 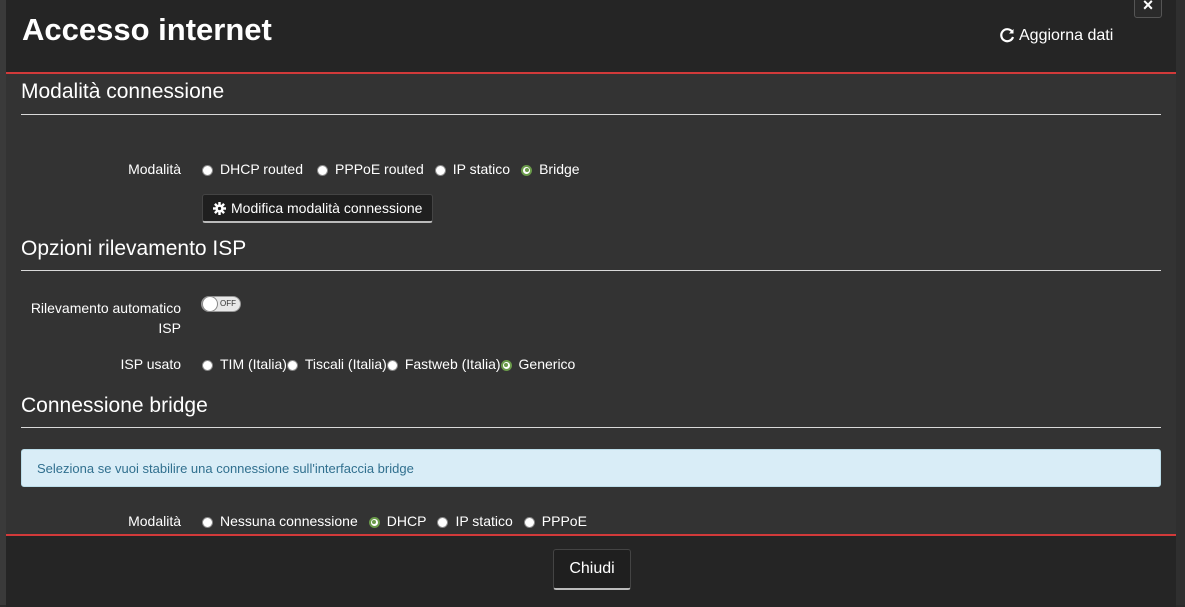 What do you see at coordinates (559, 169) in the screenshot?
I see `radio-label: Bridge` at bounding box center [559, 169].